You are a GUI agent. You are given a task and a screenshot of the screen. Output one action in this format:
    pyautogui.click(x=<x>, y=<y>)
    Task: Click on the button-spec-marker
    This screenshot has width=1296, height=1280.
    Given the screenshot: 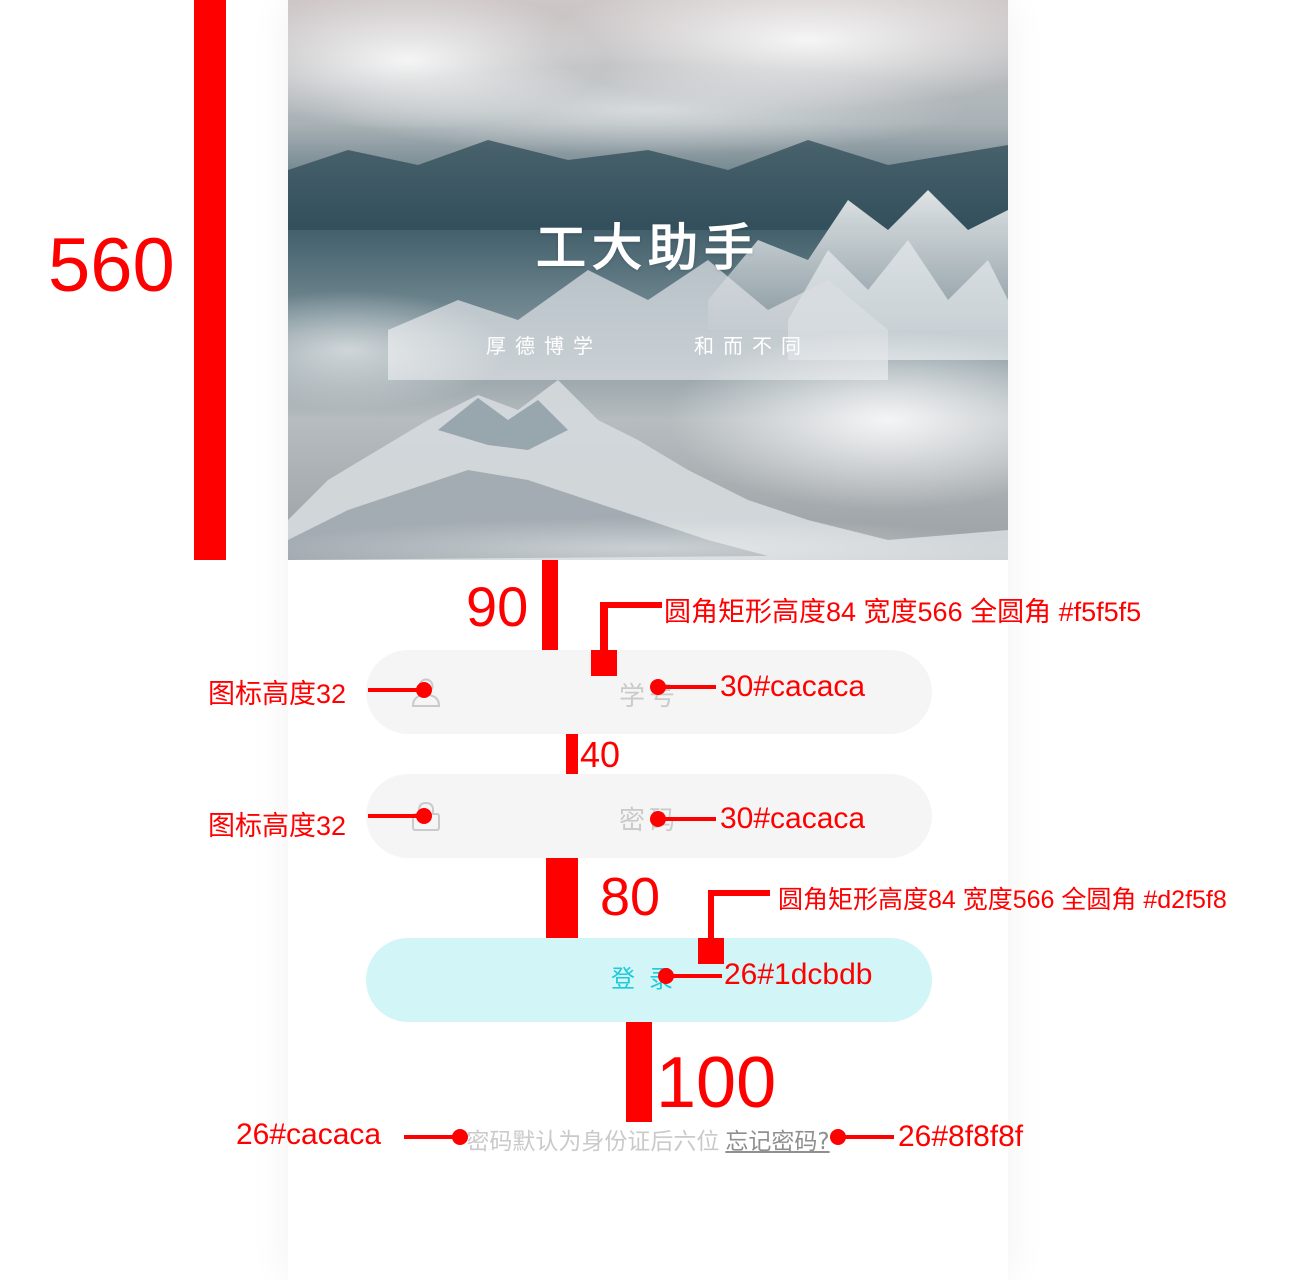 What is the action you would take?
    pyautogui.click(x=711, y=951)
    